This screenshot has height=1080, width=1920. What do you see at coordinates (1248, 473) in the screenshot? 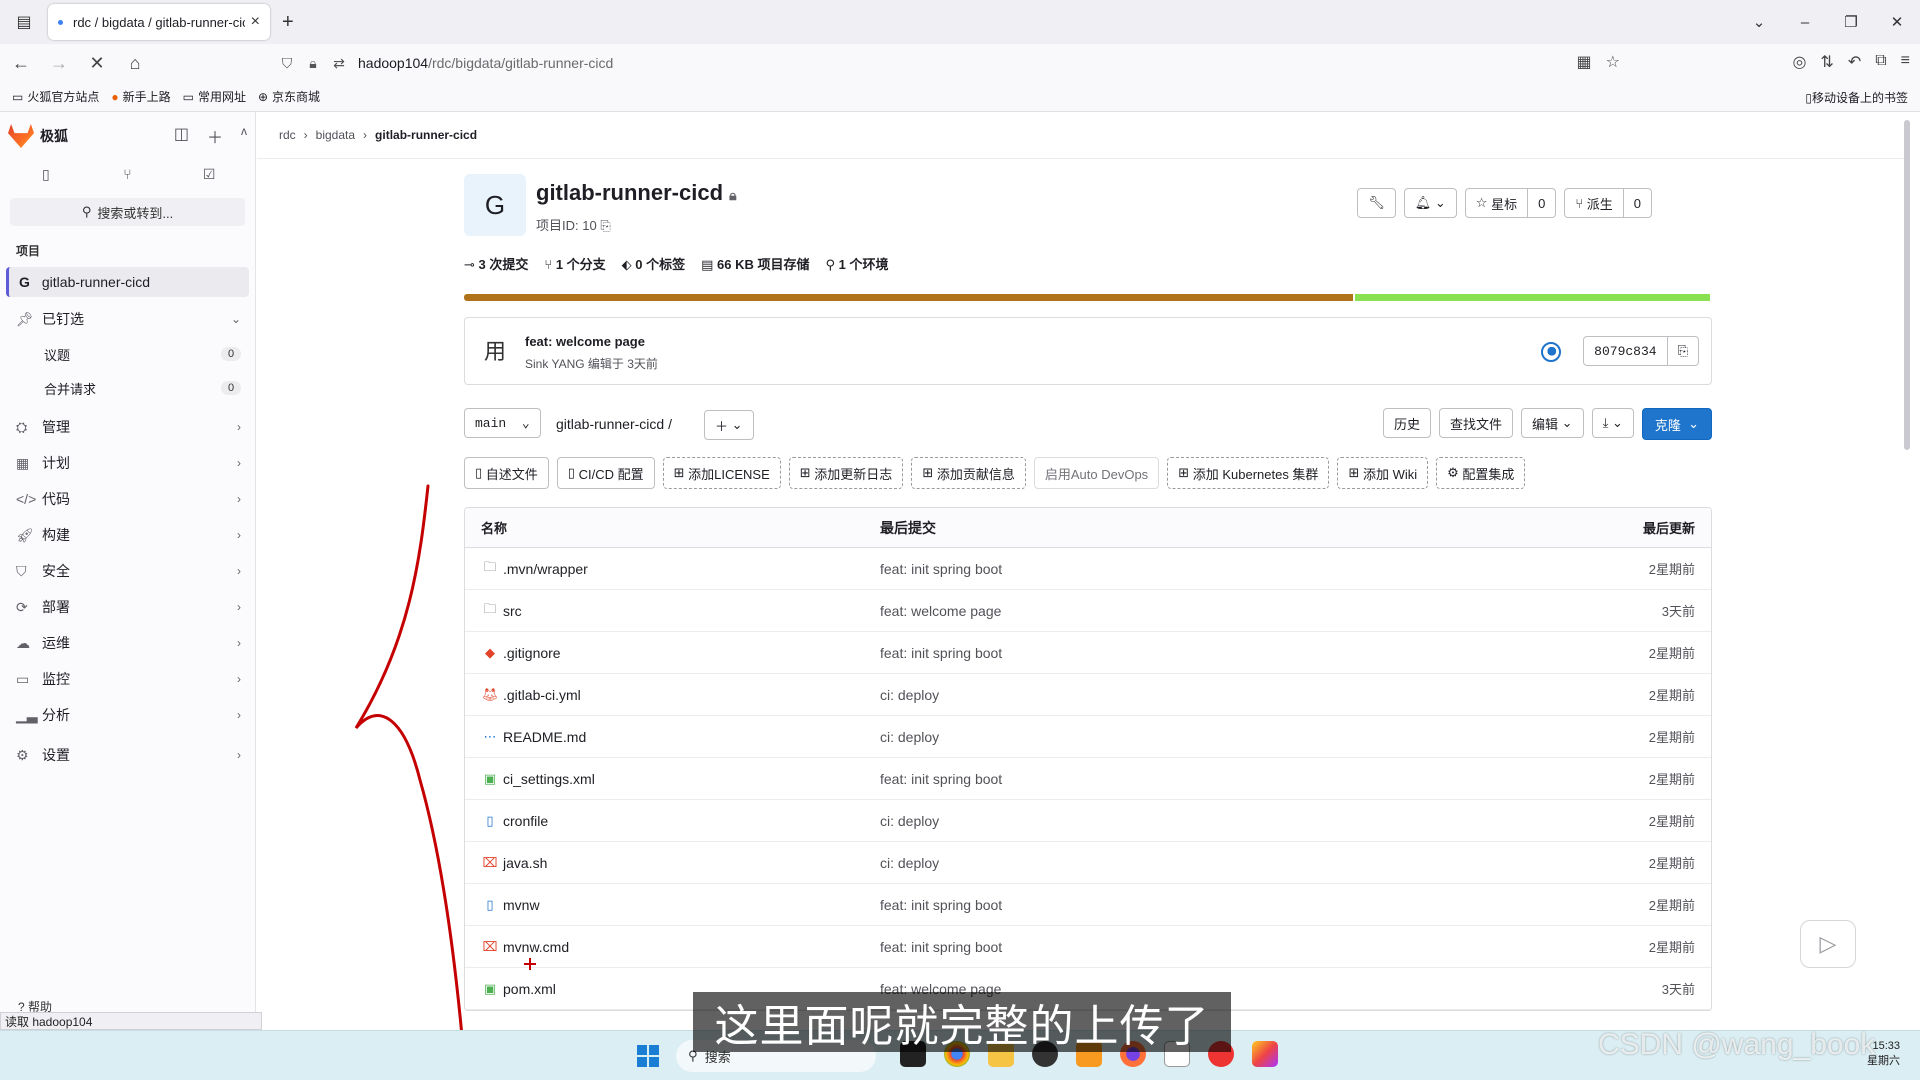
I see `add-kubernetes-button: ⊞ 添加 Kubernetes 集群` at bounding box center [1248, 473].